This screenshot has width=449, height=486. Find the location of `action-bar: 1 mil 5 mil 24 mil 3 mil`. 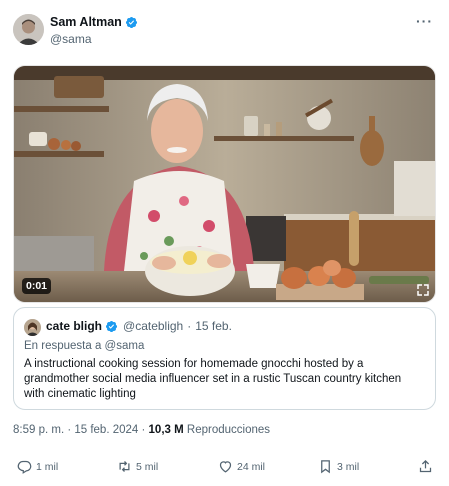

action-bar: 1 mil 5 mil 24 mil 3 mil is located at coordinates (224, 468).